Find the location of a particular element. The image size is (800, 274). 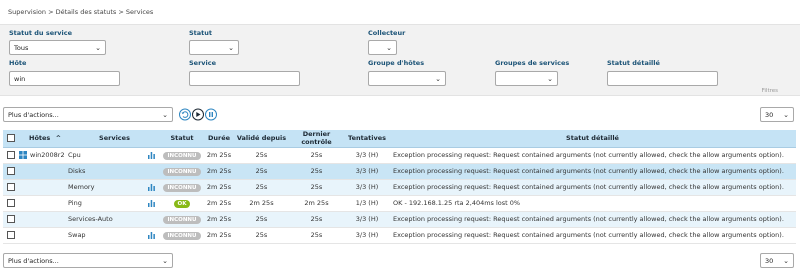

servicegroup-label: Groupes de services is located at coordinates (532, 63).